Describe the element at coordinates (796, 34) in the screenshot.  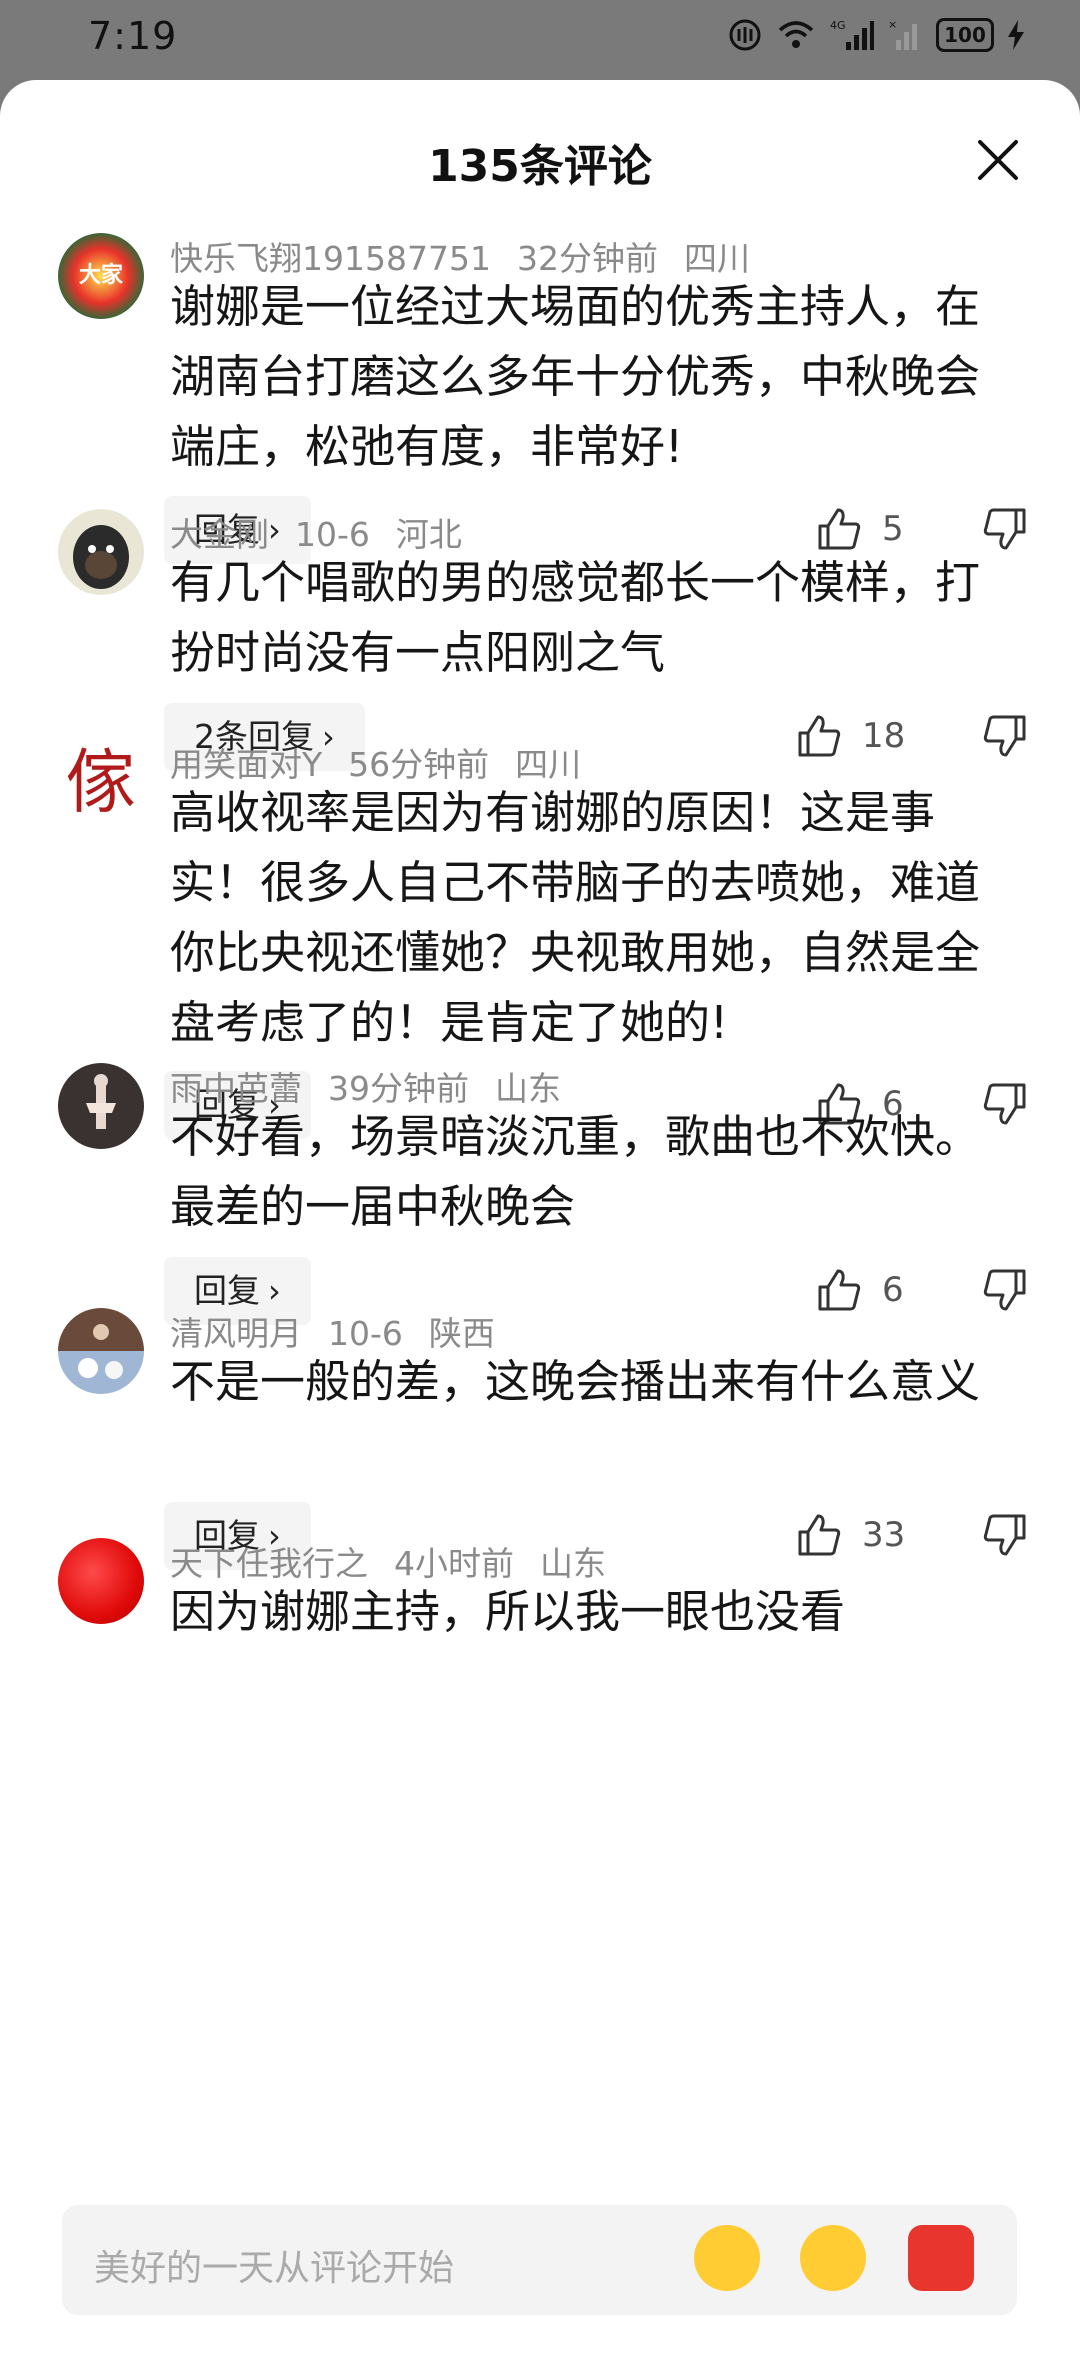
I see `wifi-icon` at that location.